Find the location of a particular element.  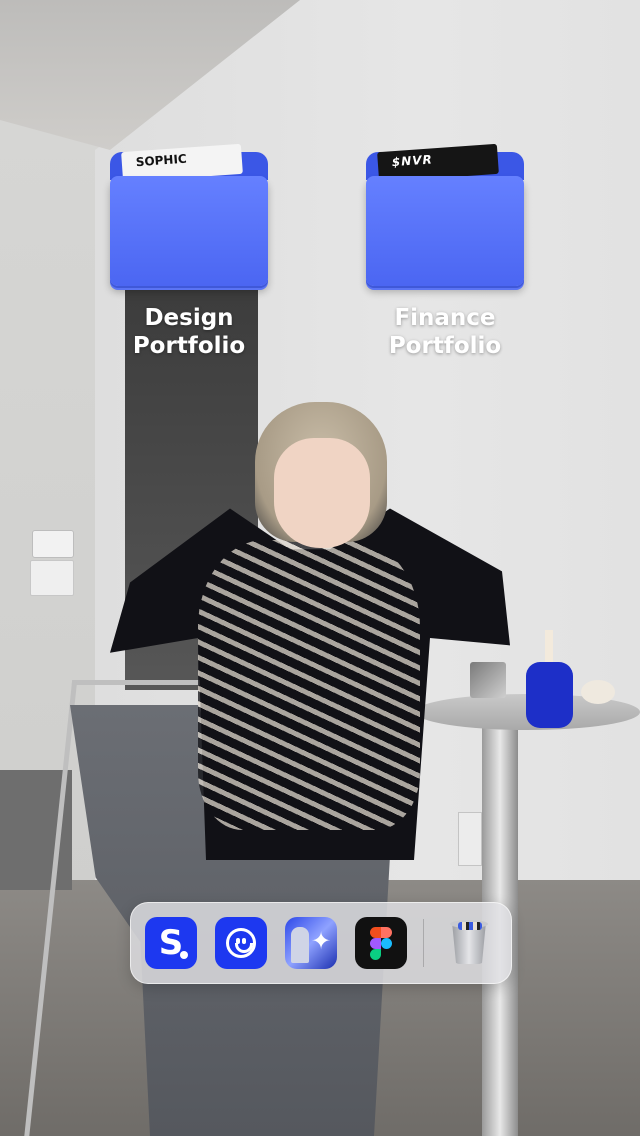

sweater-print is located at coordinates (309, 685).